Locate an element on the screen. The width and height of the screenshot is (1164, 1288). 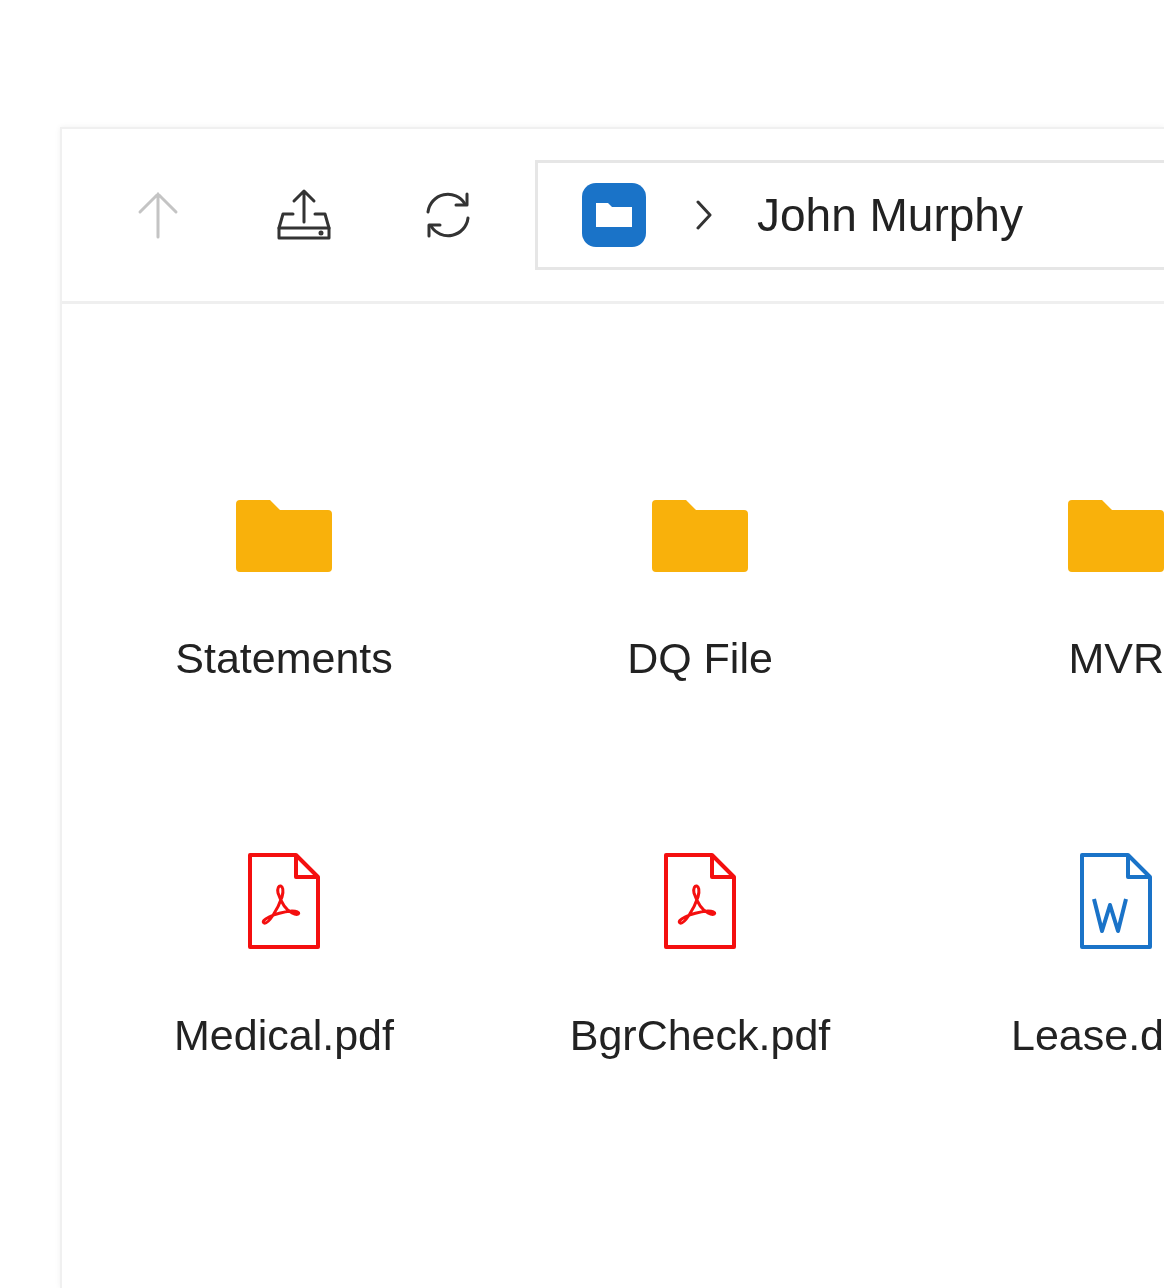
breadcrumb-item: John Murphy is located at coordinates (890, 215).